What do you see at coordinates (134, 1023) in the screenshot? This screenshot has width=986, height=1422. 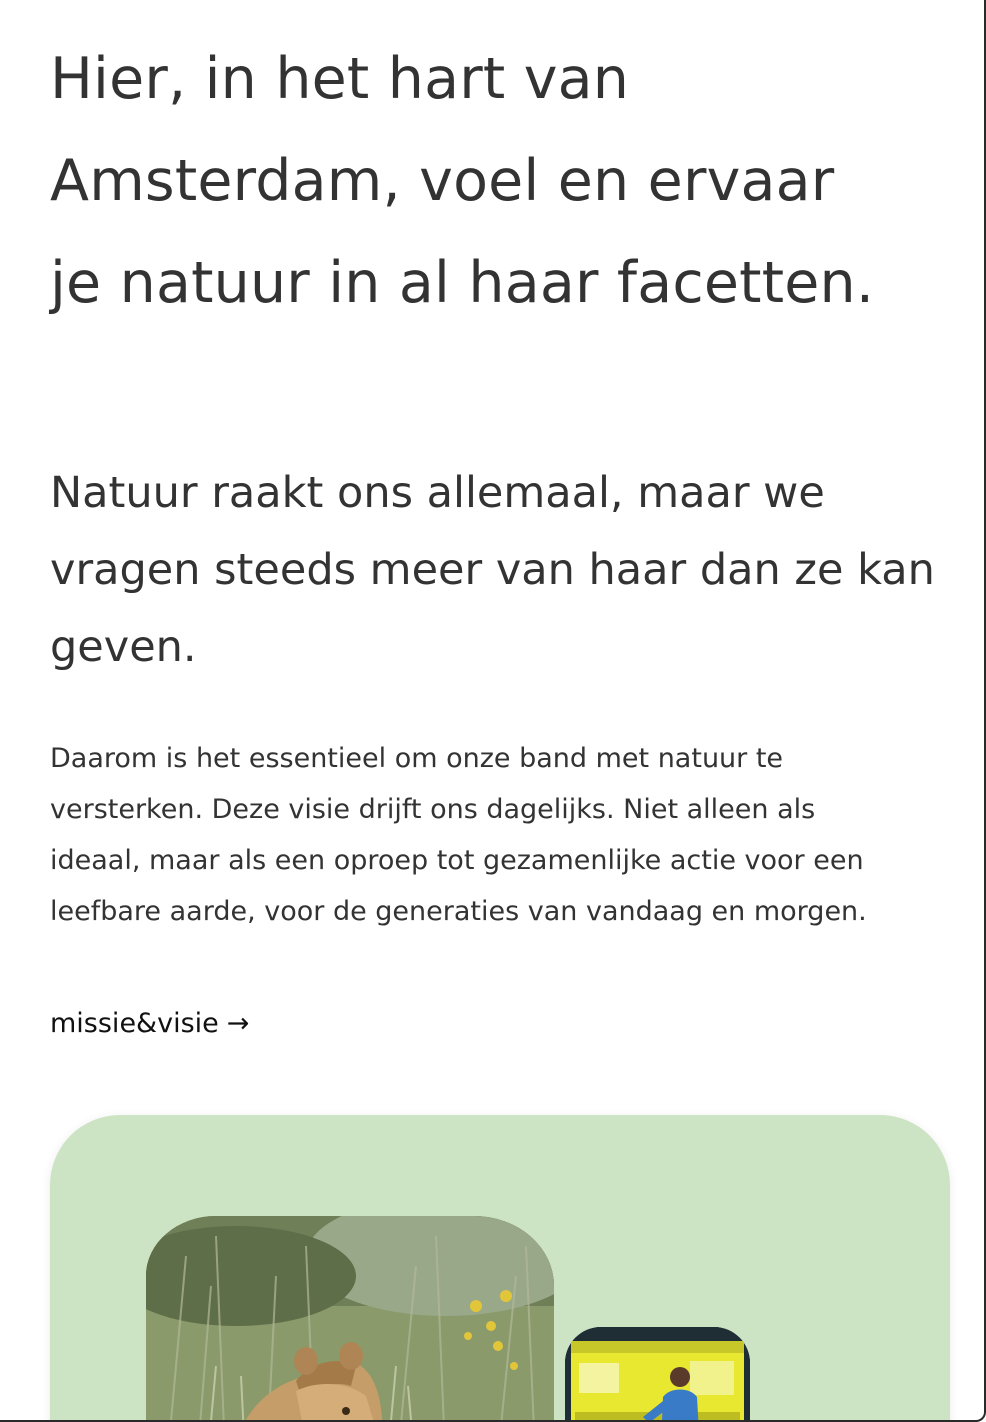 I see `mission-vision-link-label: missie&visie` at bounding box center [134, 1023].